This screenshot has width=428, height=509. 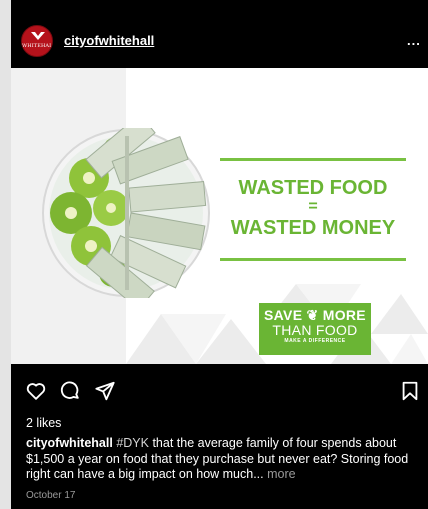 I want to click on badge-line3: MAKE A DIFFERENCE, so click(x=315, y=341).